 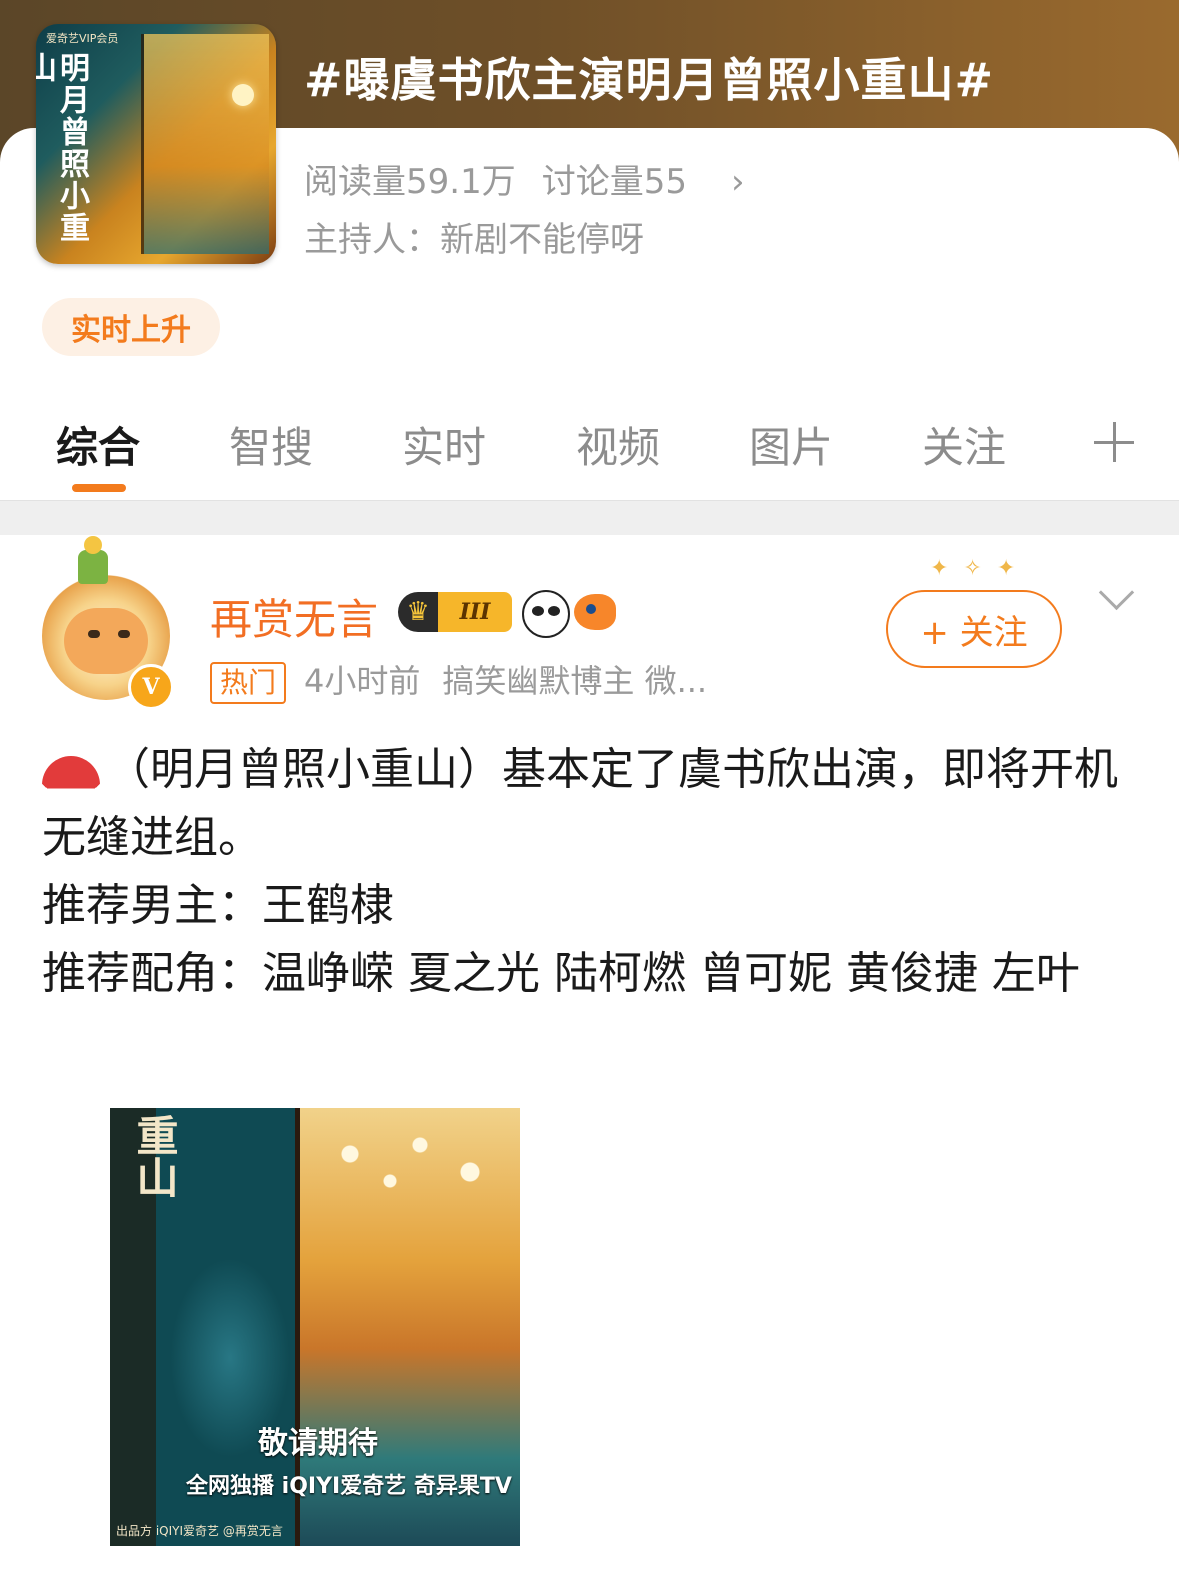 I want to click on poster-coming-soon: 敬请期待, so click(x=318, y=1443).